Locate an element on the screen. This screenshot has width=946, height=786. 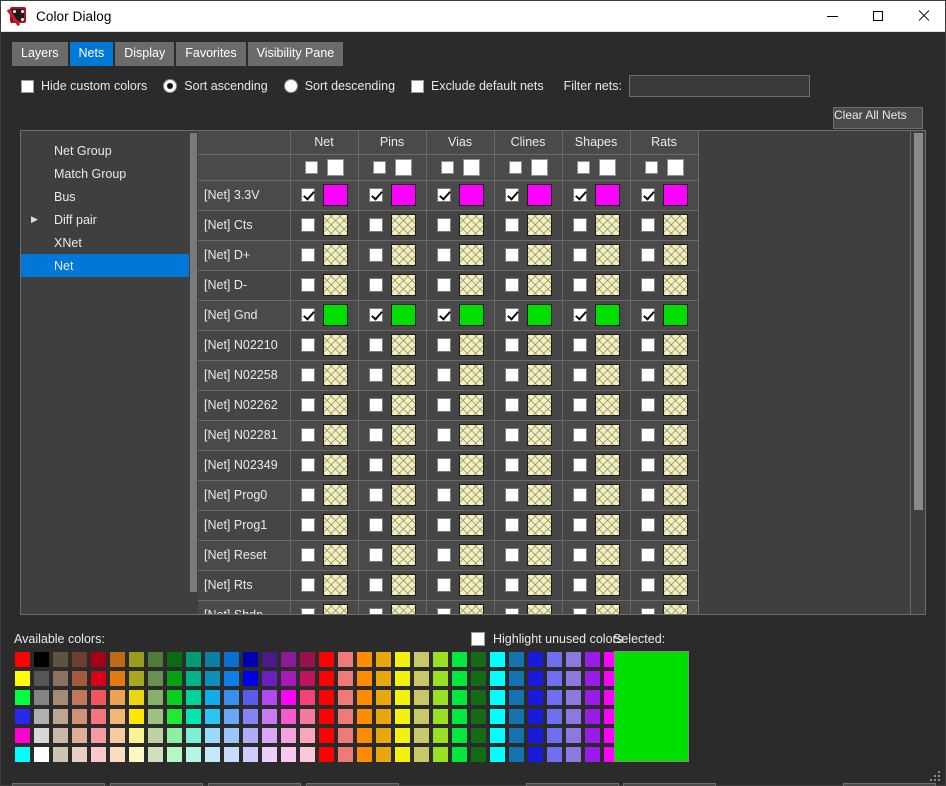
column-header-vias: Vias is located at coordinates (460, 143).